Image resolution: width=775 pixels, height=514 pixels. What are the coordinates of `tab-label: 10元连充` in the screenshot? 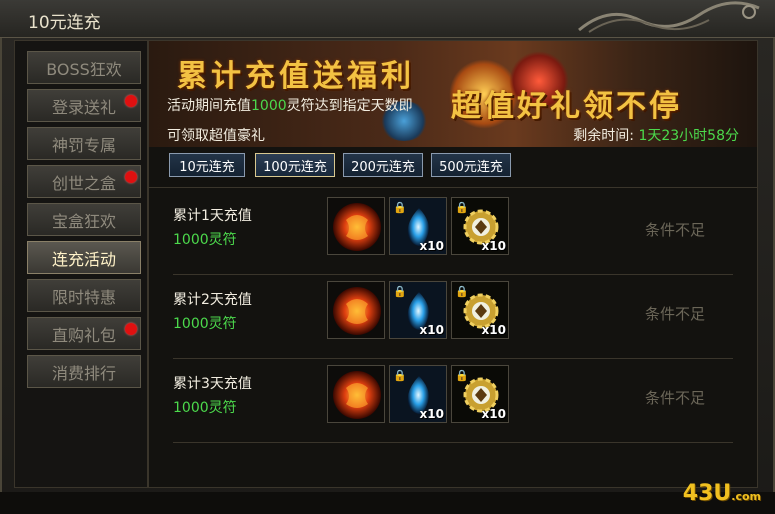 It's located at (207, 167).